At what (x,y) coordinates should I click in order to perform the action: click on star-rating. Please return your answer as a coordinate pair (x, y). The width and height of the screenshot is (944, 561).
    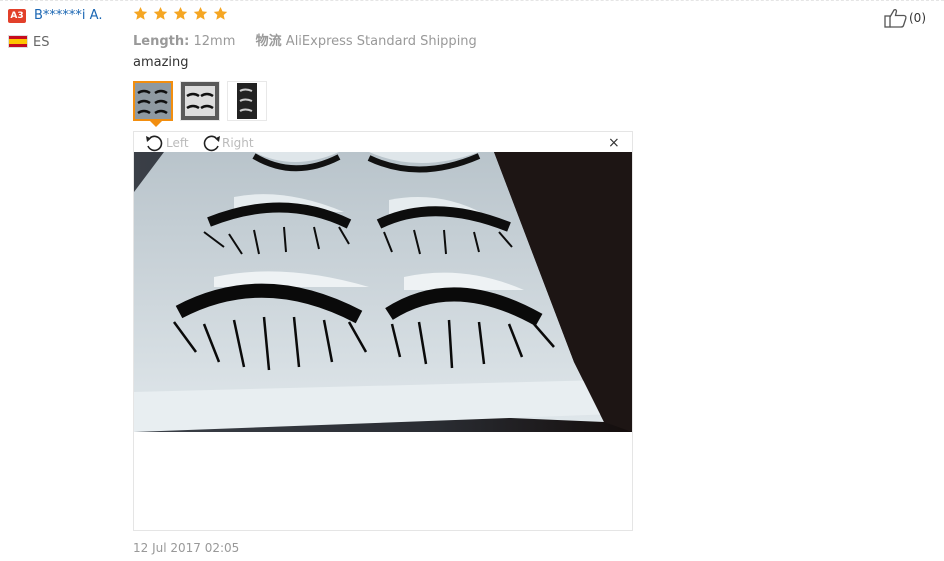
    Looking at the image, I should click on (180, 15).